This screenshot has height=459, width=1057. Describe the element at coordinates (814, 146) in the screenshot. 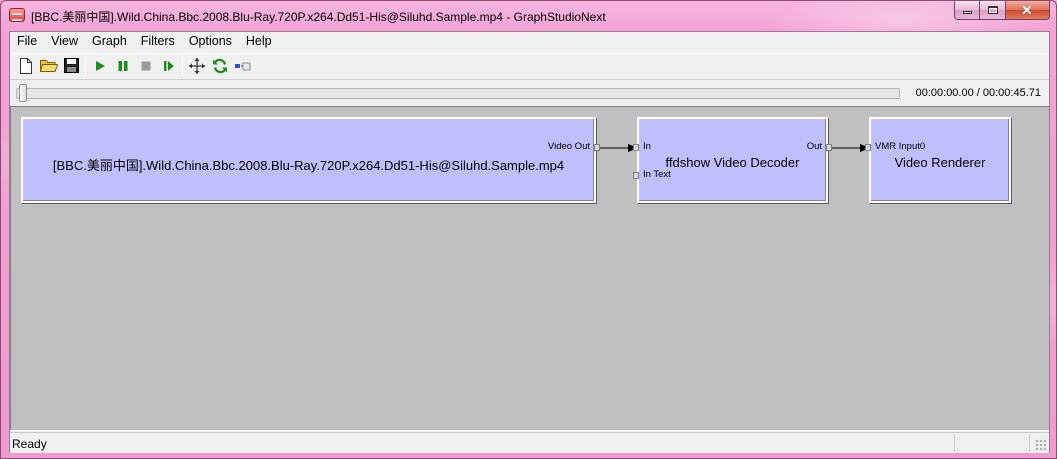

I see `pin-label-out: Out` at that location.